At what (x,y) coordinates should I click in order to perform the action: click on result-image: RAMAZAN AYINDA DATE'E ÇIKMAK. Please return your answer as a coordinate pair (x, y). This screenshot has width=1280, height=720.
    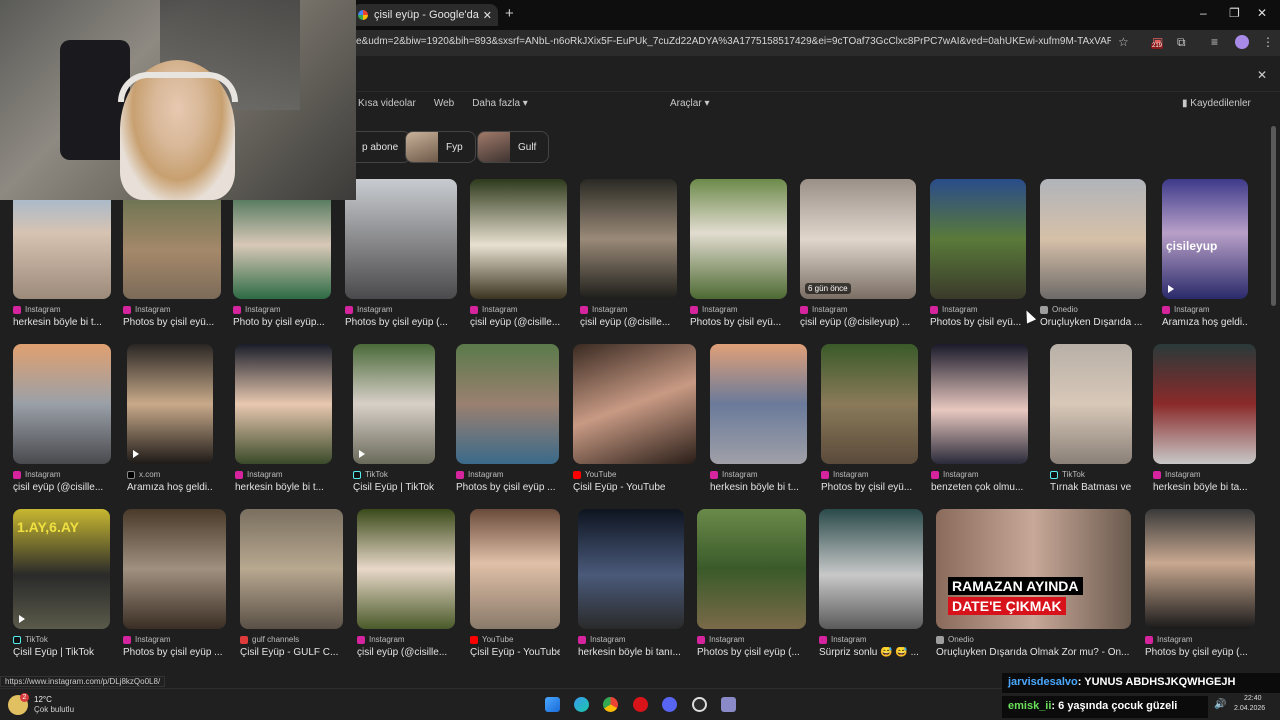
    Looking at the image, I should click on (1033, 569).